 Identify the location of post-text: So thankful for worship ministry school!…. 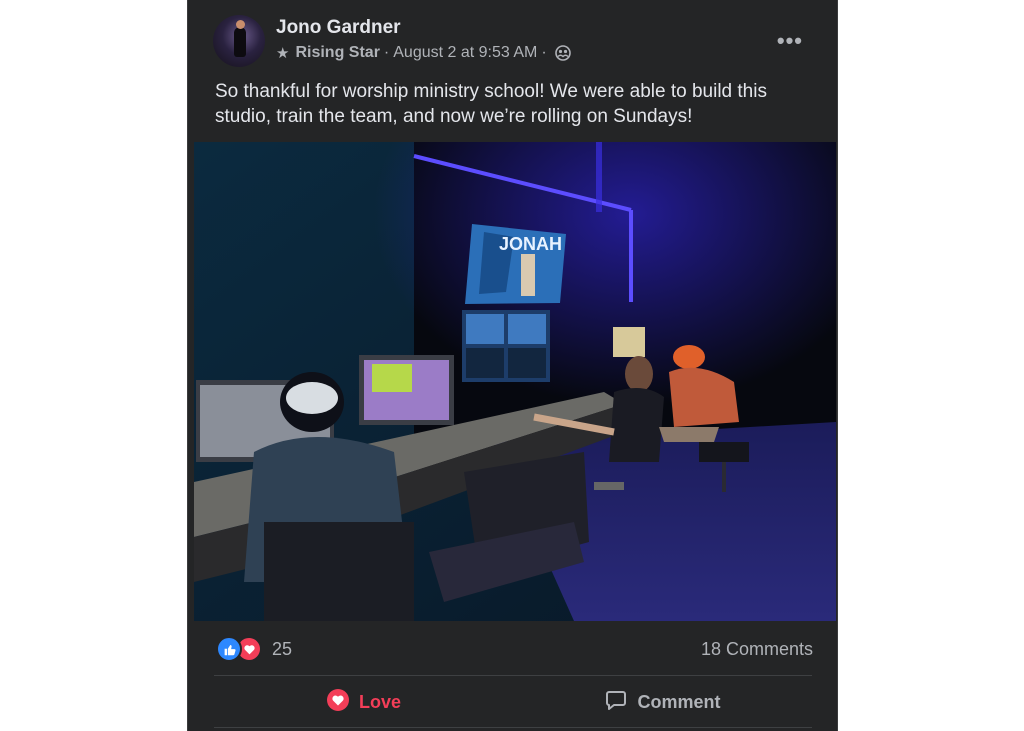
(491, 104).